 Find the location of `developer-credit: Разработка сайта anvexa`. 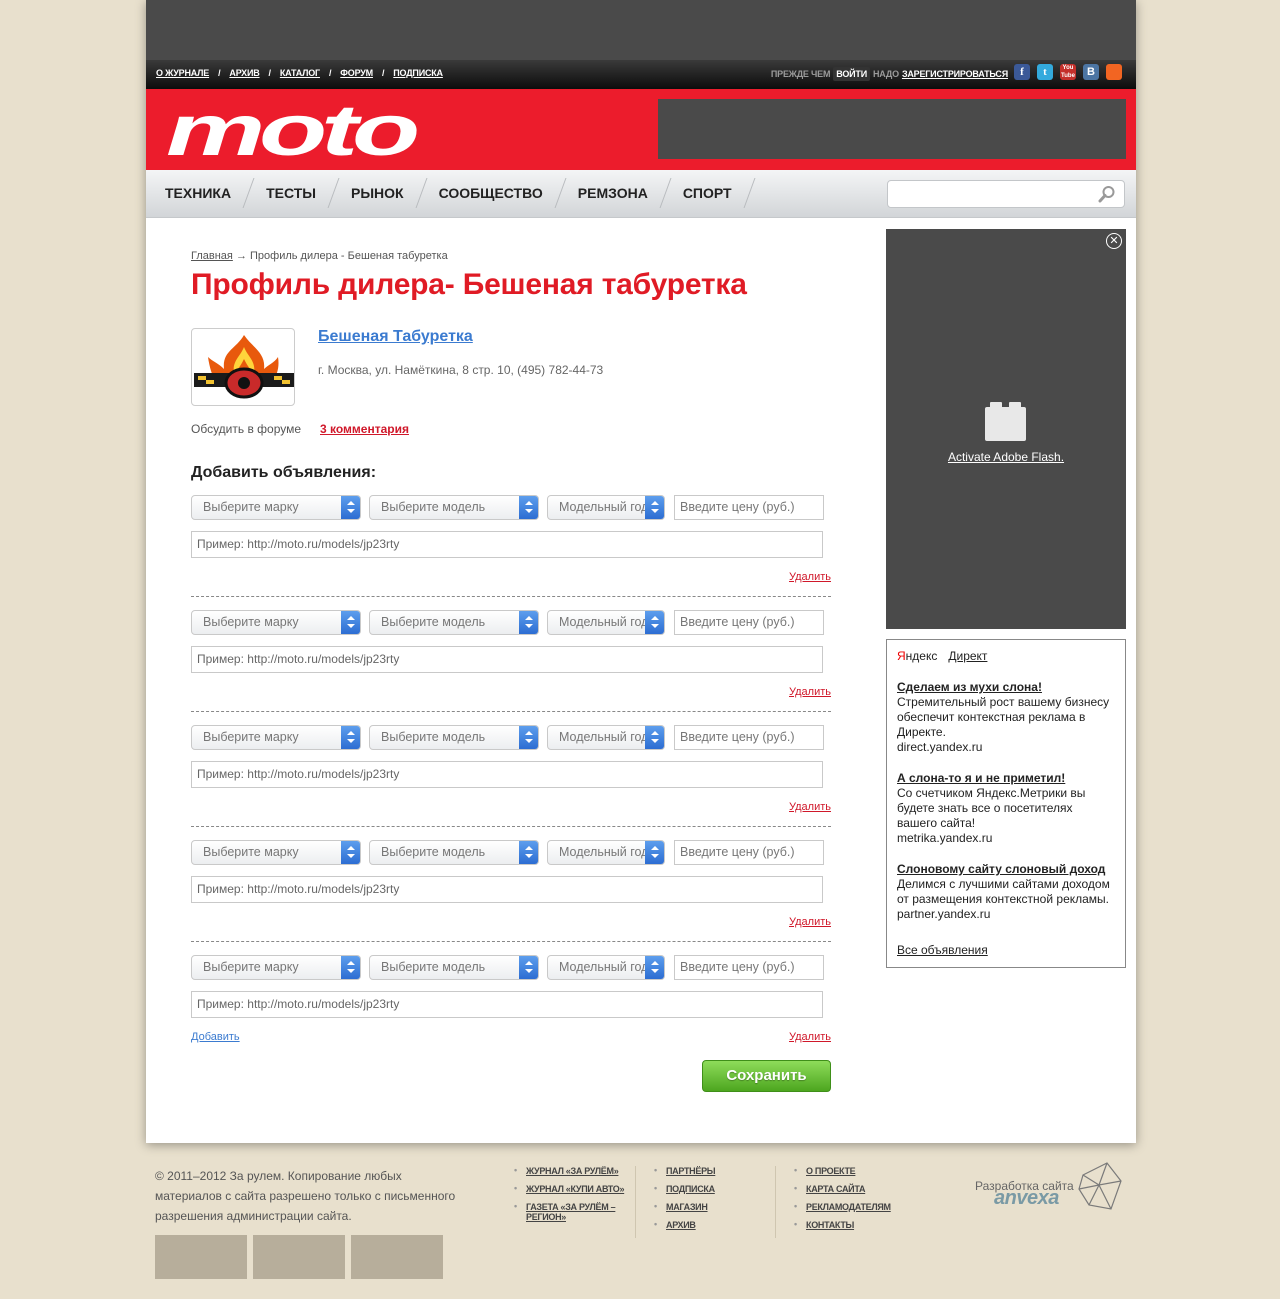

developer-credit: Разработка сайта anvexa is located at coordinates (1050, 1191).